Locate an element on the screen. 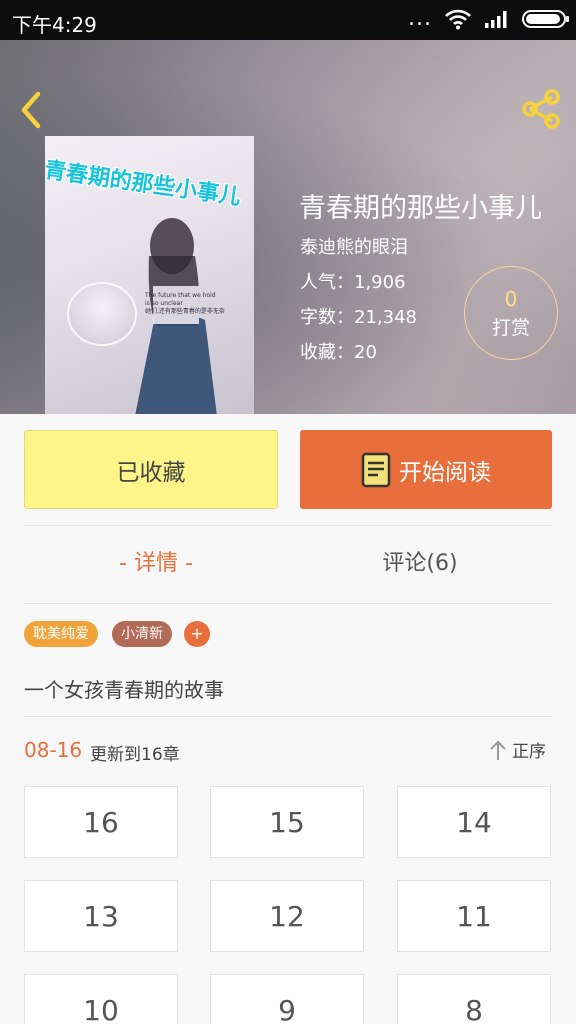 This screenshot has width=576, height=1024. battery-icon is located at coordinates (545, 19).